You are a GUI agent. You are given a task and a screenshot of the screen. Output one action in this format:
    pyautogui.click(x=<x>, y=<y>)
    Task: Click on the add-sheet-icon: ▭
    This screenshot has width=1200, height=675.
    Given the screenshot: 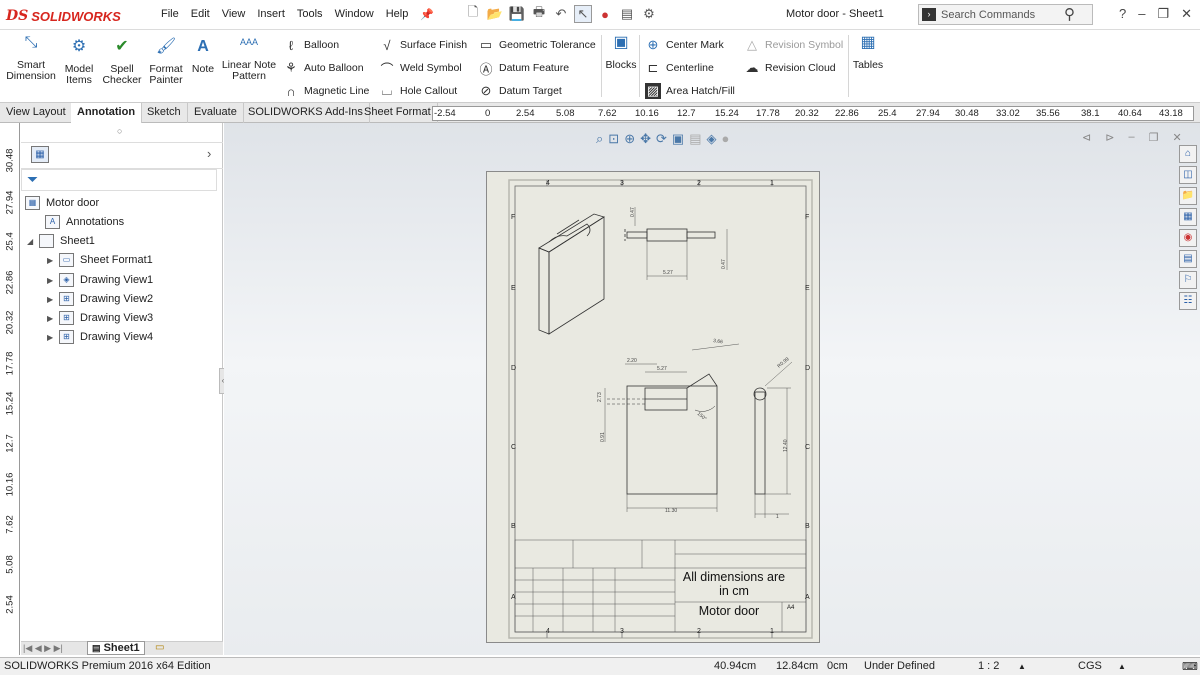 What is the action you would take?
    pyautogui.click(x=159, y=647)
    